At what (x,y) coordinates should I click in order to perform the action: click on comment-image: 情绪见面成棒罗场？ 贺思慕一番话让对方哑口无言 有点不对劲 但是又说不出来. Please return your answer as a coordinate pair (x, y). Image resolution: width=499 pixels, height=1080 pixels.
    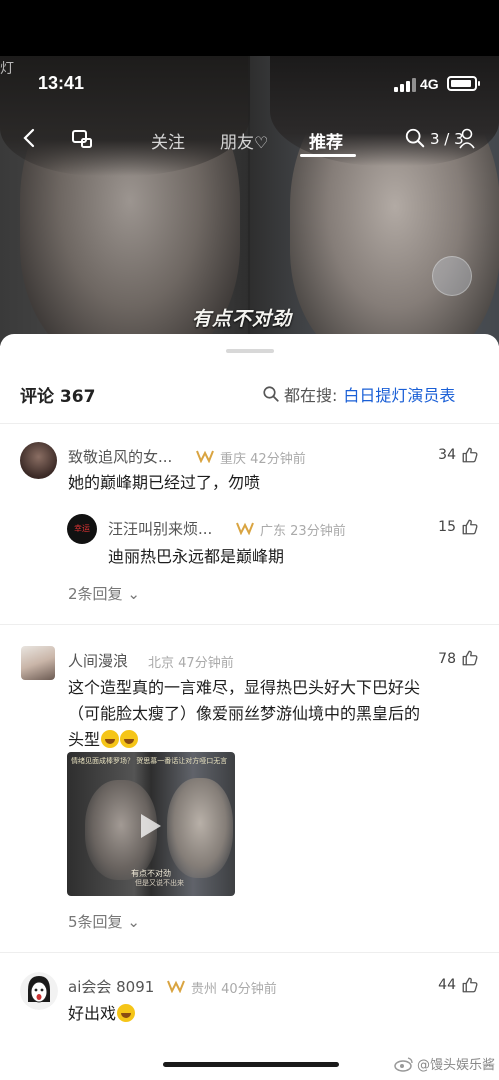
    Looking at the image, I should click on (151, 824).